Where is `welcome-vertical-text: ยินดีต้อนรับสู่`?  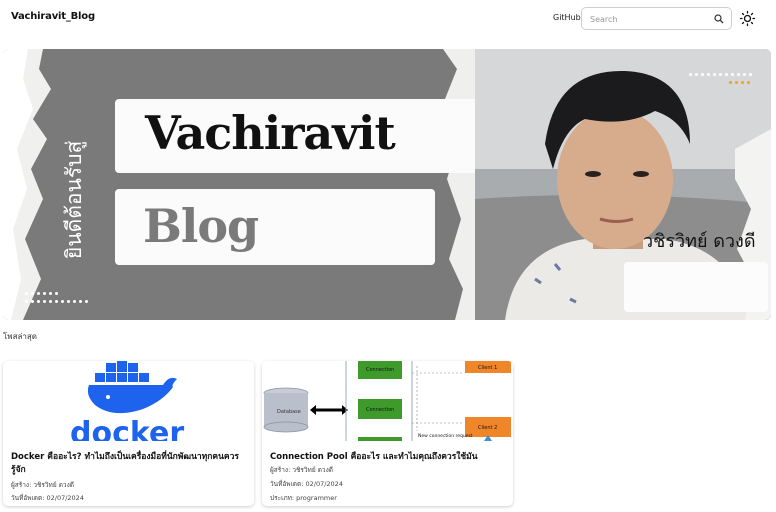
welcome-vertical-text: ยินดีต้อนรับสู่ is located at coordinates (74, 199).